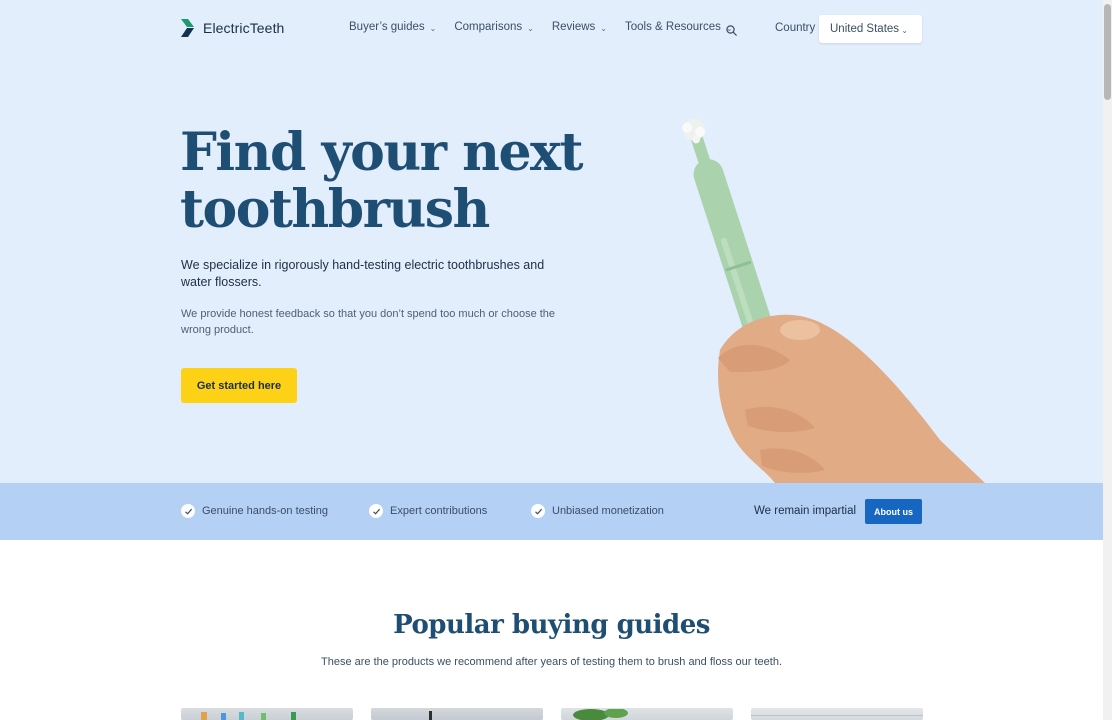 Image resolution: width=1112 pixels, height=720 pixels. I want to click on search-button, so click(731, 32).